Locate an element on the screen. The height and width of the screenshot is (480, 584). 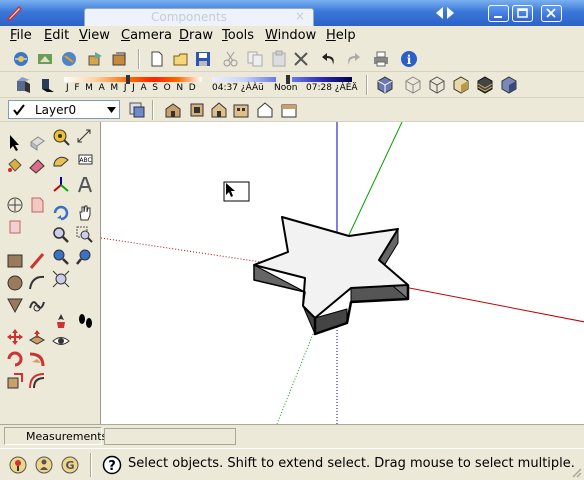
menu-help: Help is located at coordinates (341, 35).